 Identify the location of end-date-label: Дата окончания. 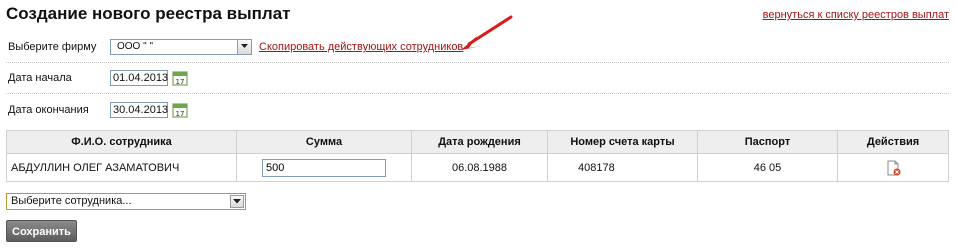
(48, 110).